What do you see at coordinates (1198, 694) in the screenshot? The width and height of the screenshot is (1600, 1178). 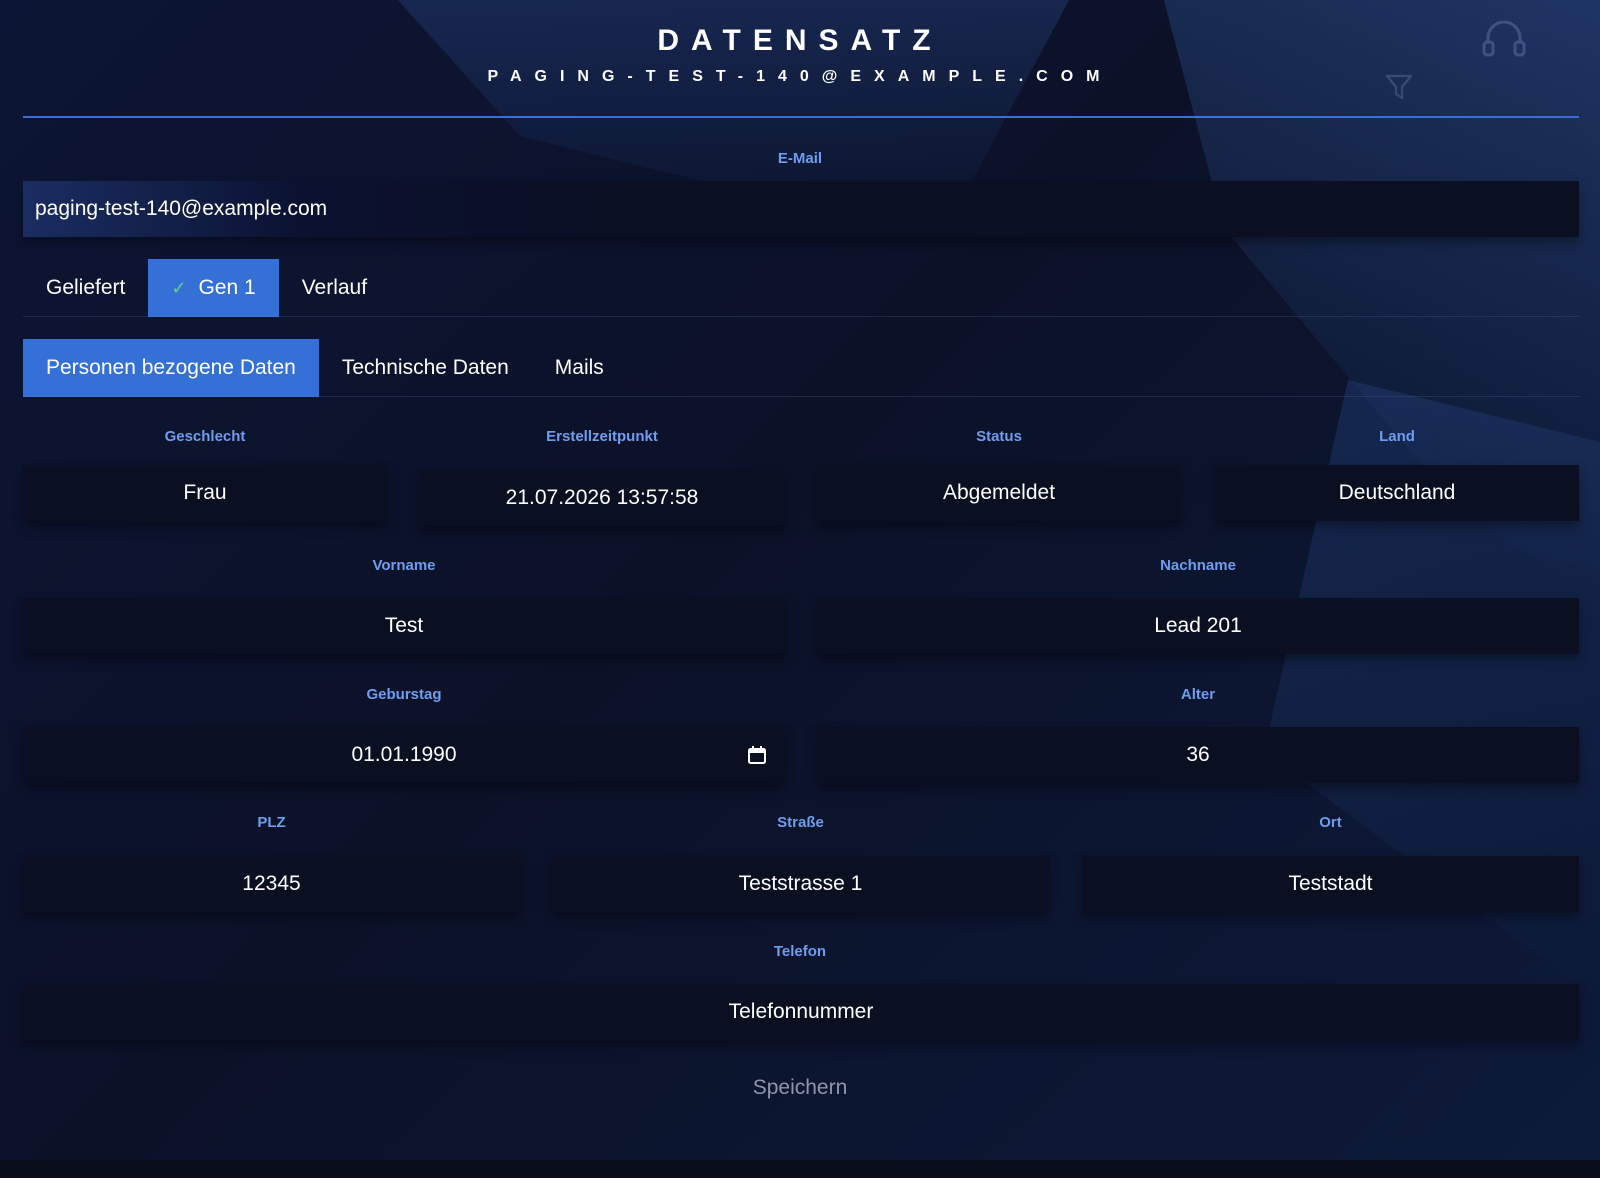 I see `alter-label: Alter` at bounding box center [1198, 694].